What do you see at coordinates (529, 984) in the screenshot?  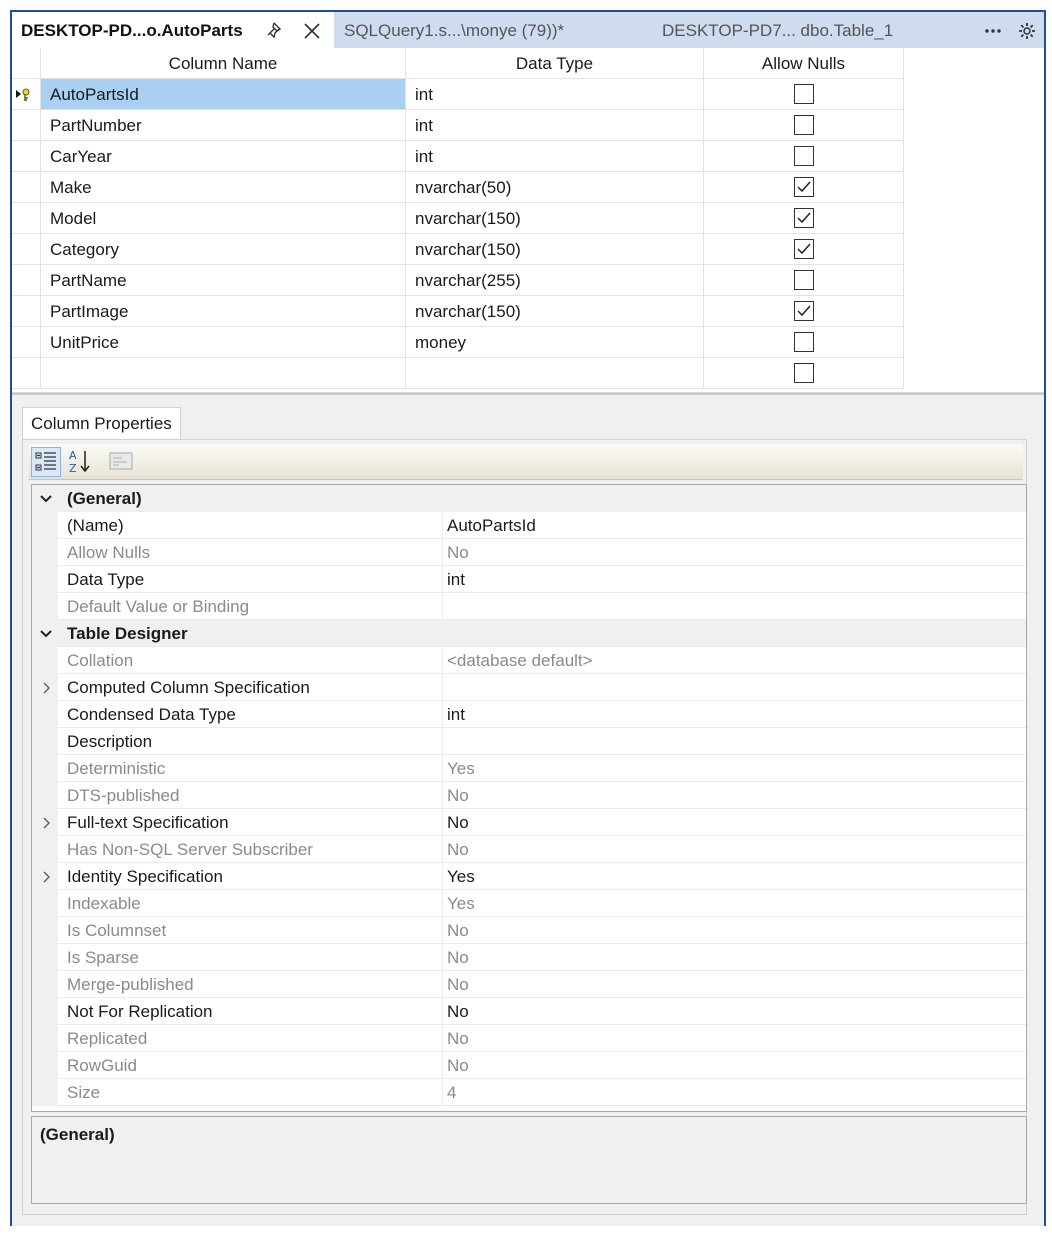 I see `property-row: Merge-published No` at bounding box center [529, 984].